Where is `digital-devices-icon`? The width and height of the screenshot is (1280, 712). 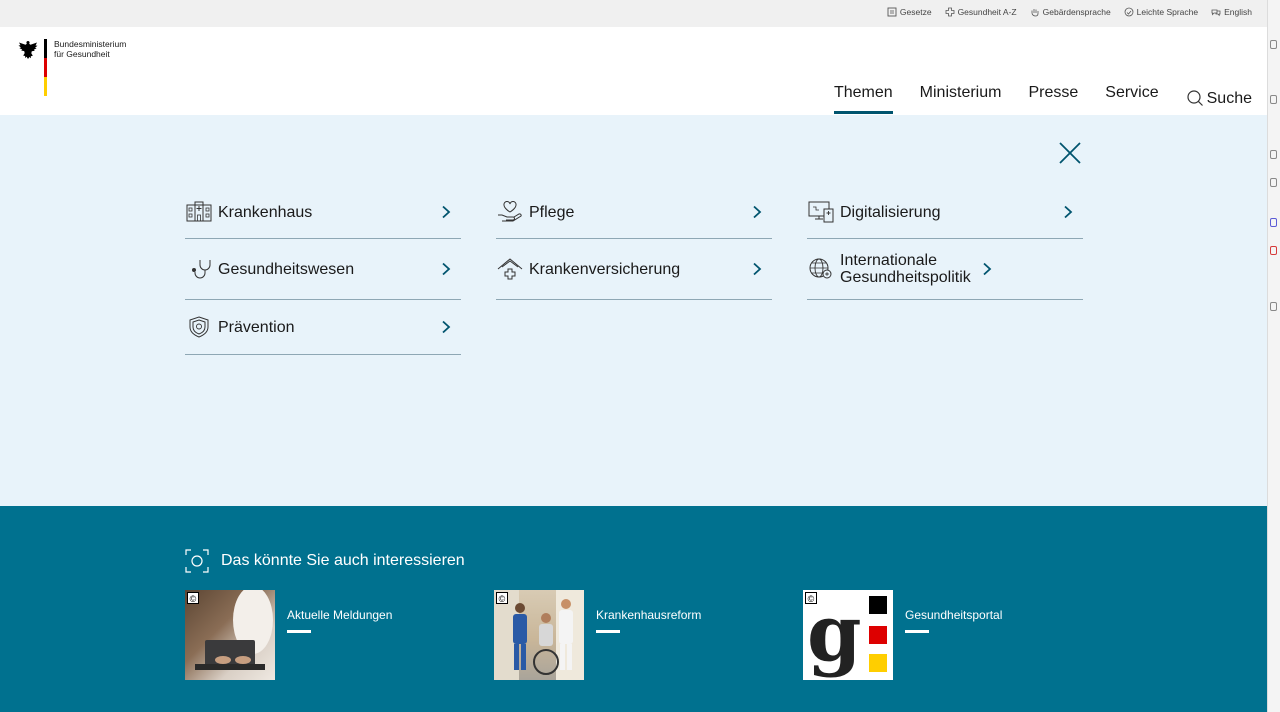 digital-devices-icon is located at coordinates (821, 212).